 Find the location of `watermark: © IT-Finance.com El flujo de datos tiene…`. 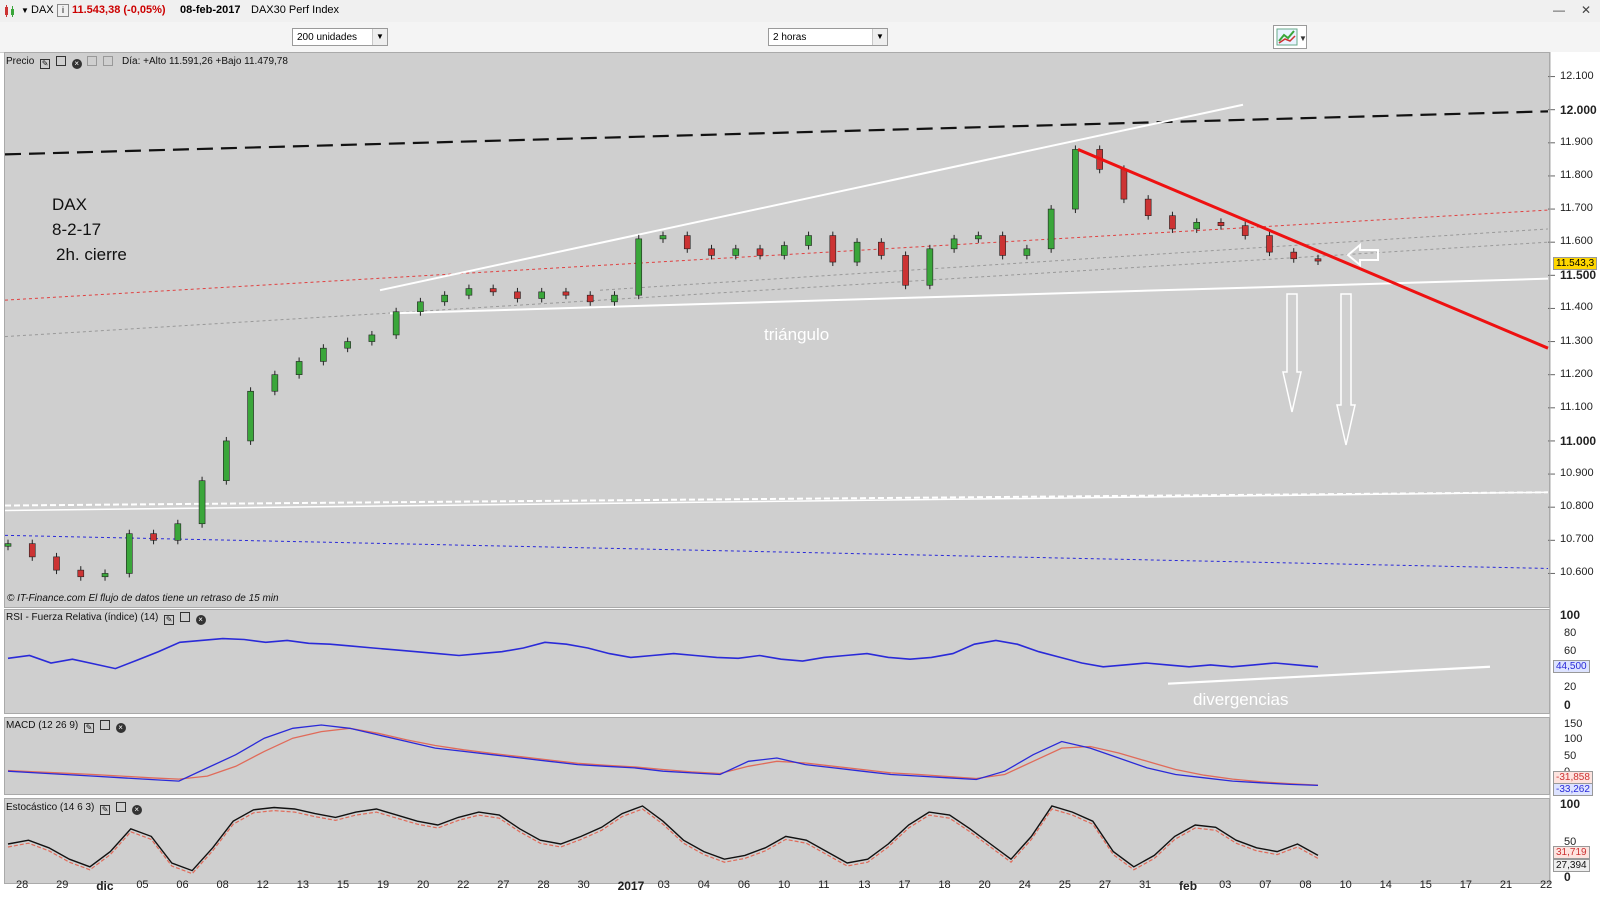

watermark: © IT-Finance.com El flujo de datos tiene… is located at coordinates (143, 598).